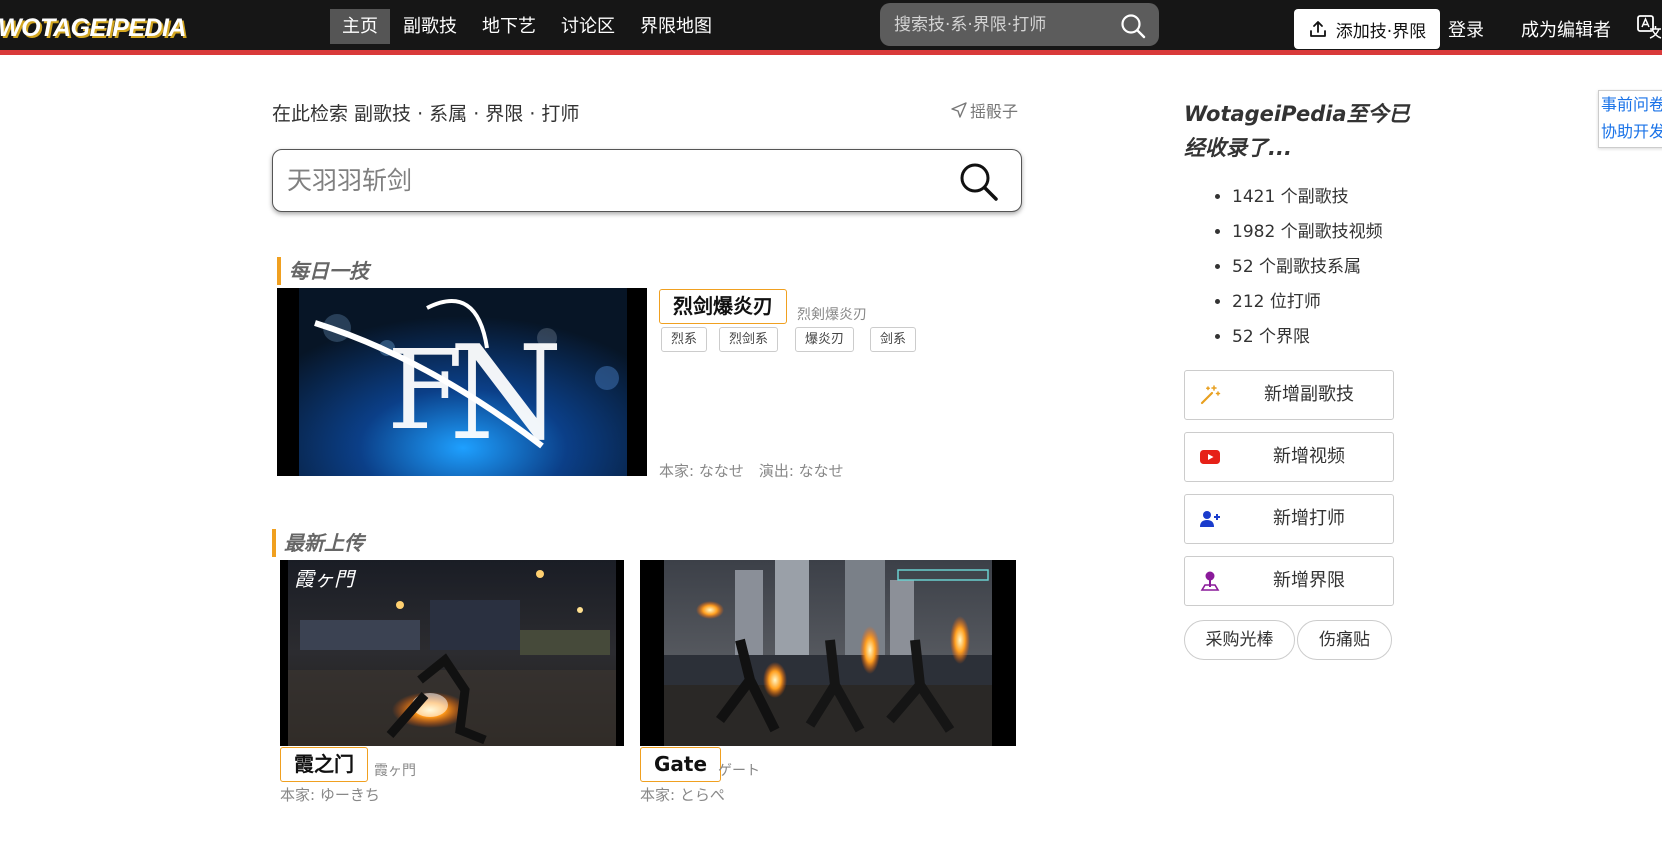 The height and width of the screenshot is (843, 1662). What do you see at coordinates (1381, 31) in the screenshot?
I see `add-button-label: 添加技·界限` at bounding box center [1381, 31].